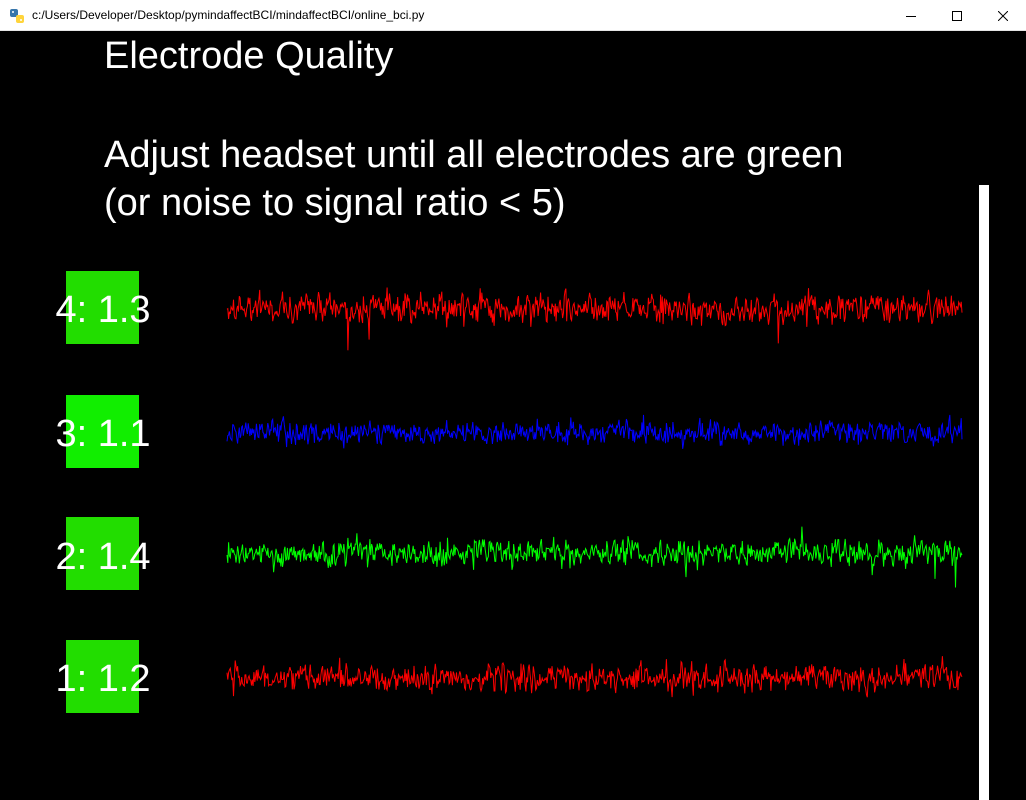  I want to click on channel-1-trace, so click(594, 677).